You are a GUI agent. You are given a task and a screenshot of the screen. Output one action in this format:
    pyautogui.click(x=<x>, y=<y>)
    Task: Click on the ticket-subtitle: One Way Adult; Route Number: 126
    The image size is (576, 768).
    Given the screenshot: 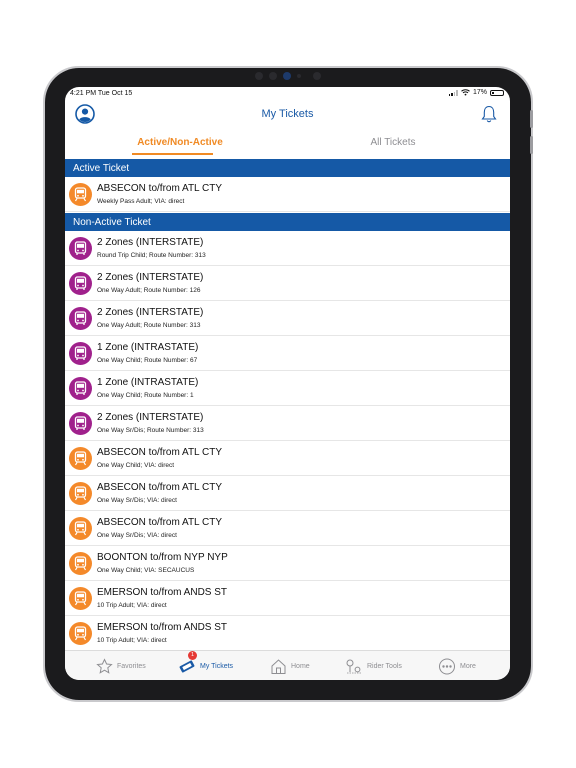 What is the action you would take?
    pyautogui.click(x=149, y=290)
    